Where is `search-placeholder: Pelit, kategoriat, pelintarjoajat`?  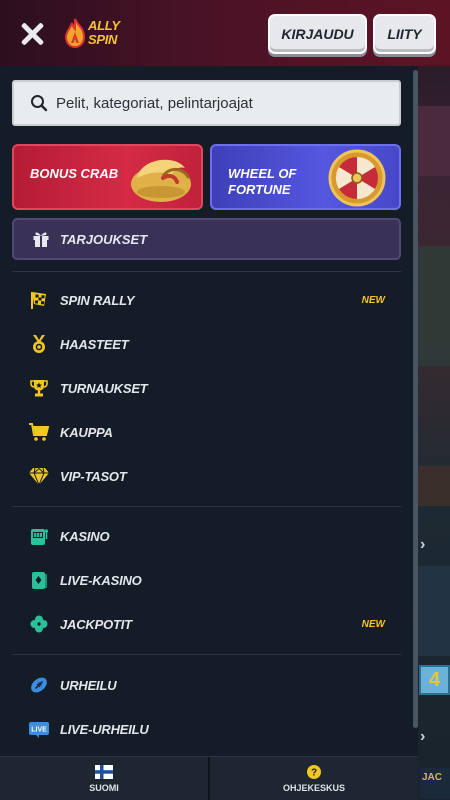
search-placeholder: Pelit, kategoriat, pelintarjoajat is located at coordinates (154, 103).